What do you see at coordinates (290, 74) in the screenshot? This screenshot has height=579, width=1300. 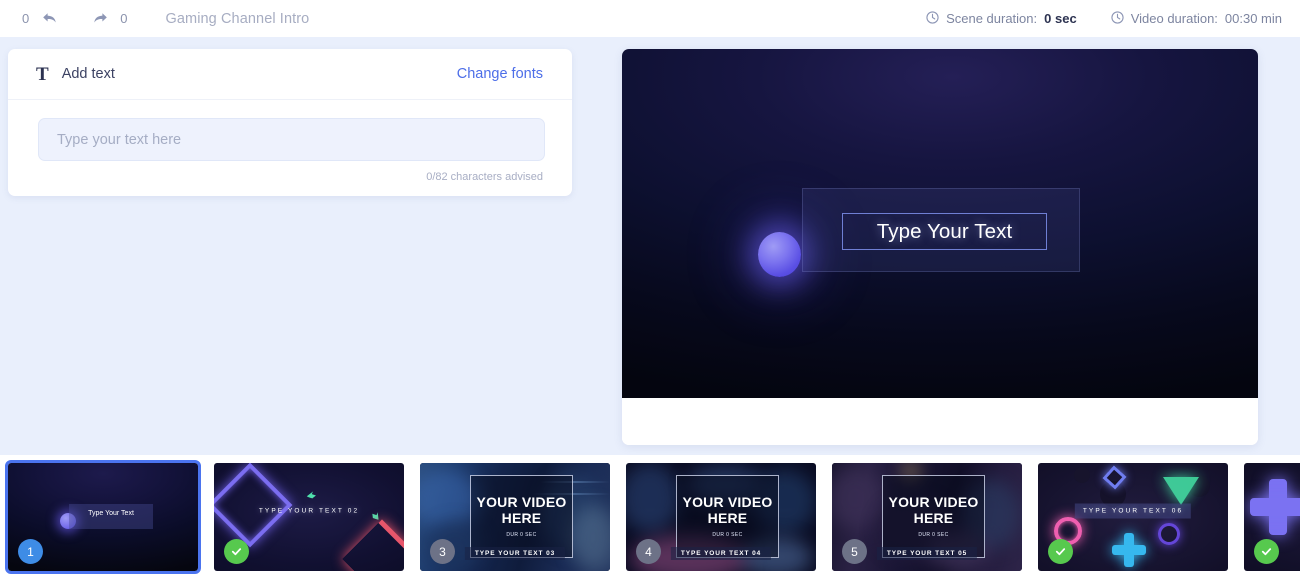 I see `add-text-header: T Add text Change fonts` at bounding box center [290, 74].